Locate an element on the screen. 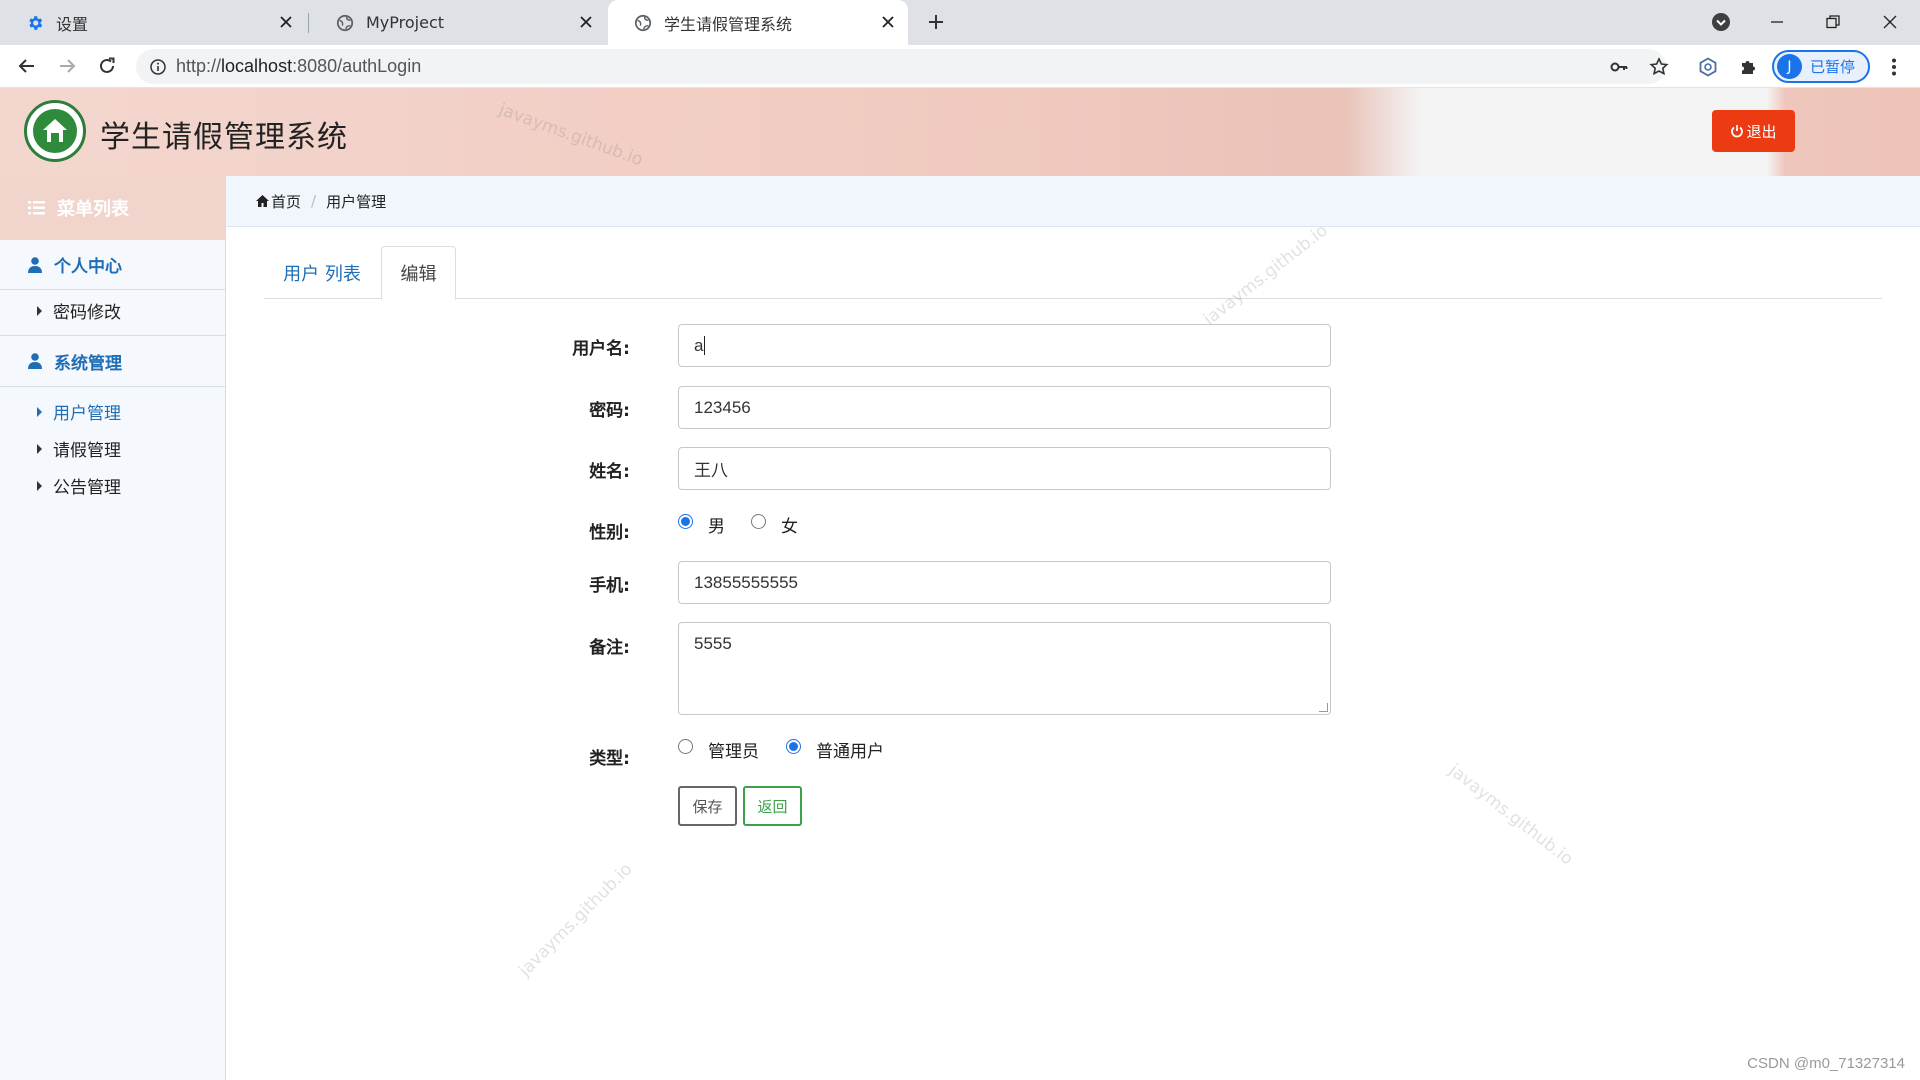  home-icon is located at coordinates (262, 201).